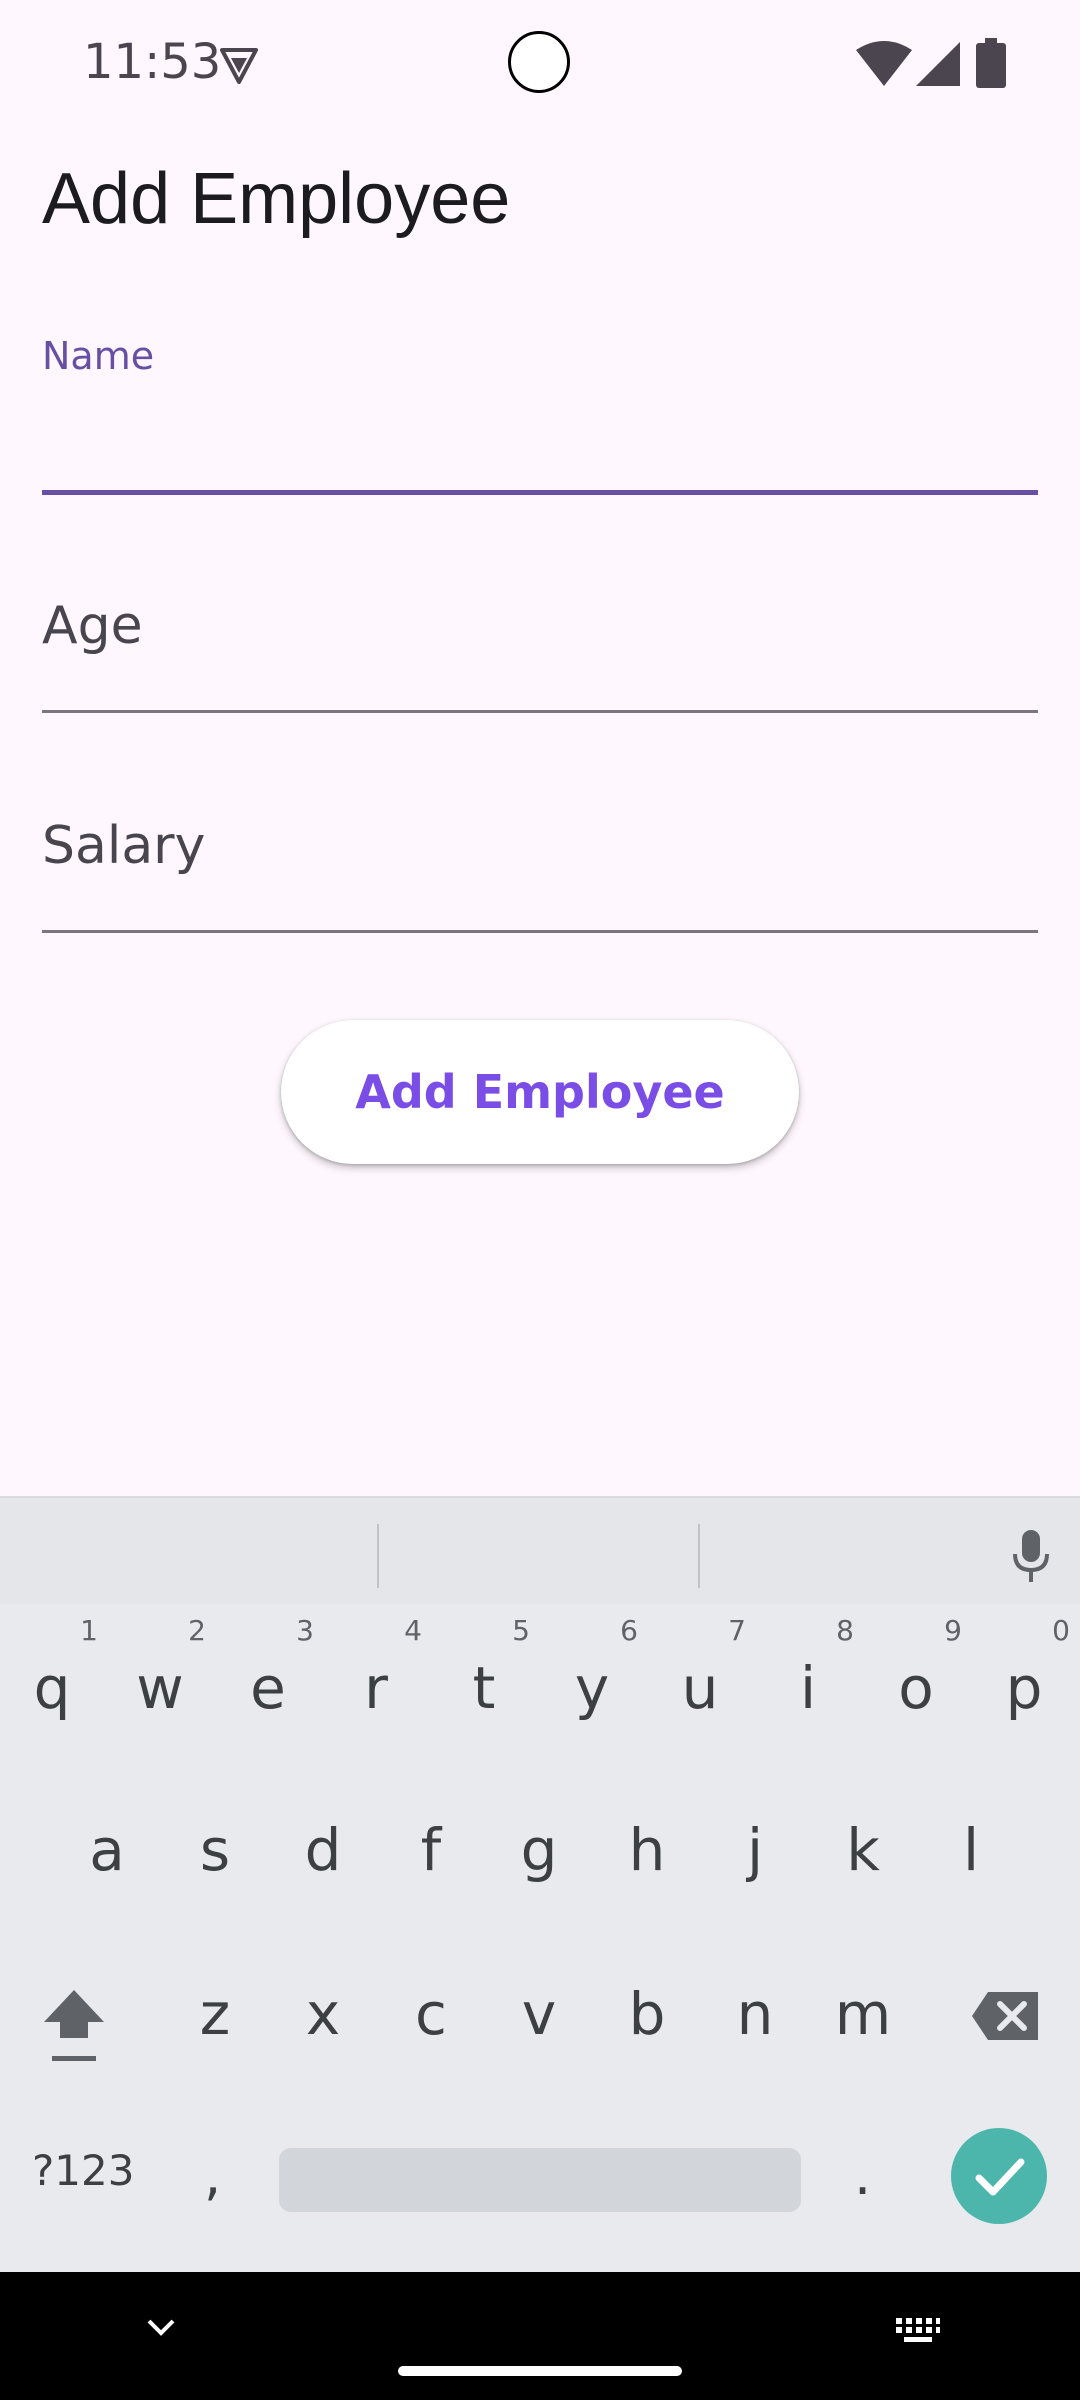 This screenshot has height=2400, width=1080. What do you see at coordinates (755, 1850) in the screenshot?
I see `key-j: j` at bounding box center [755, 1850].